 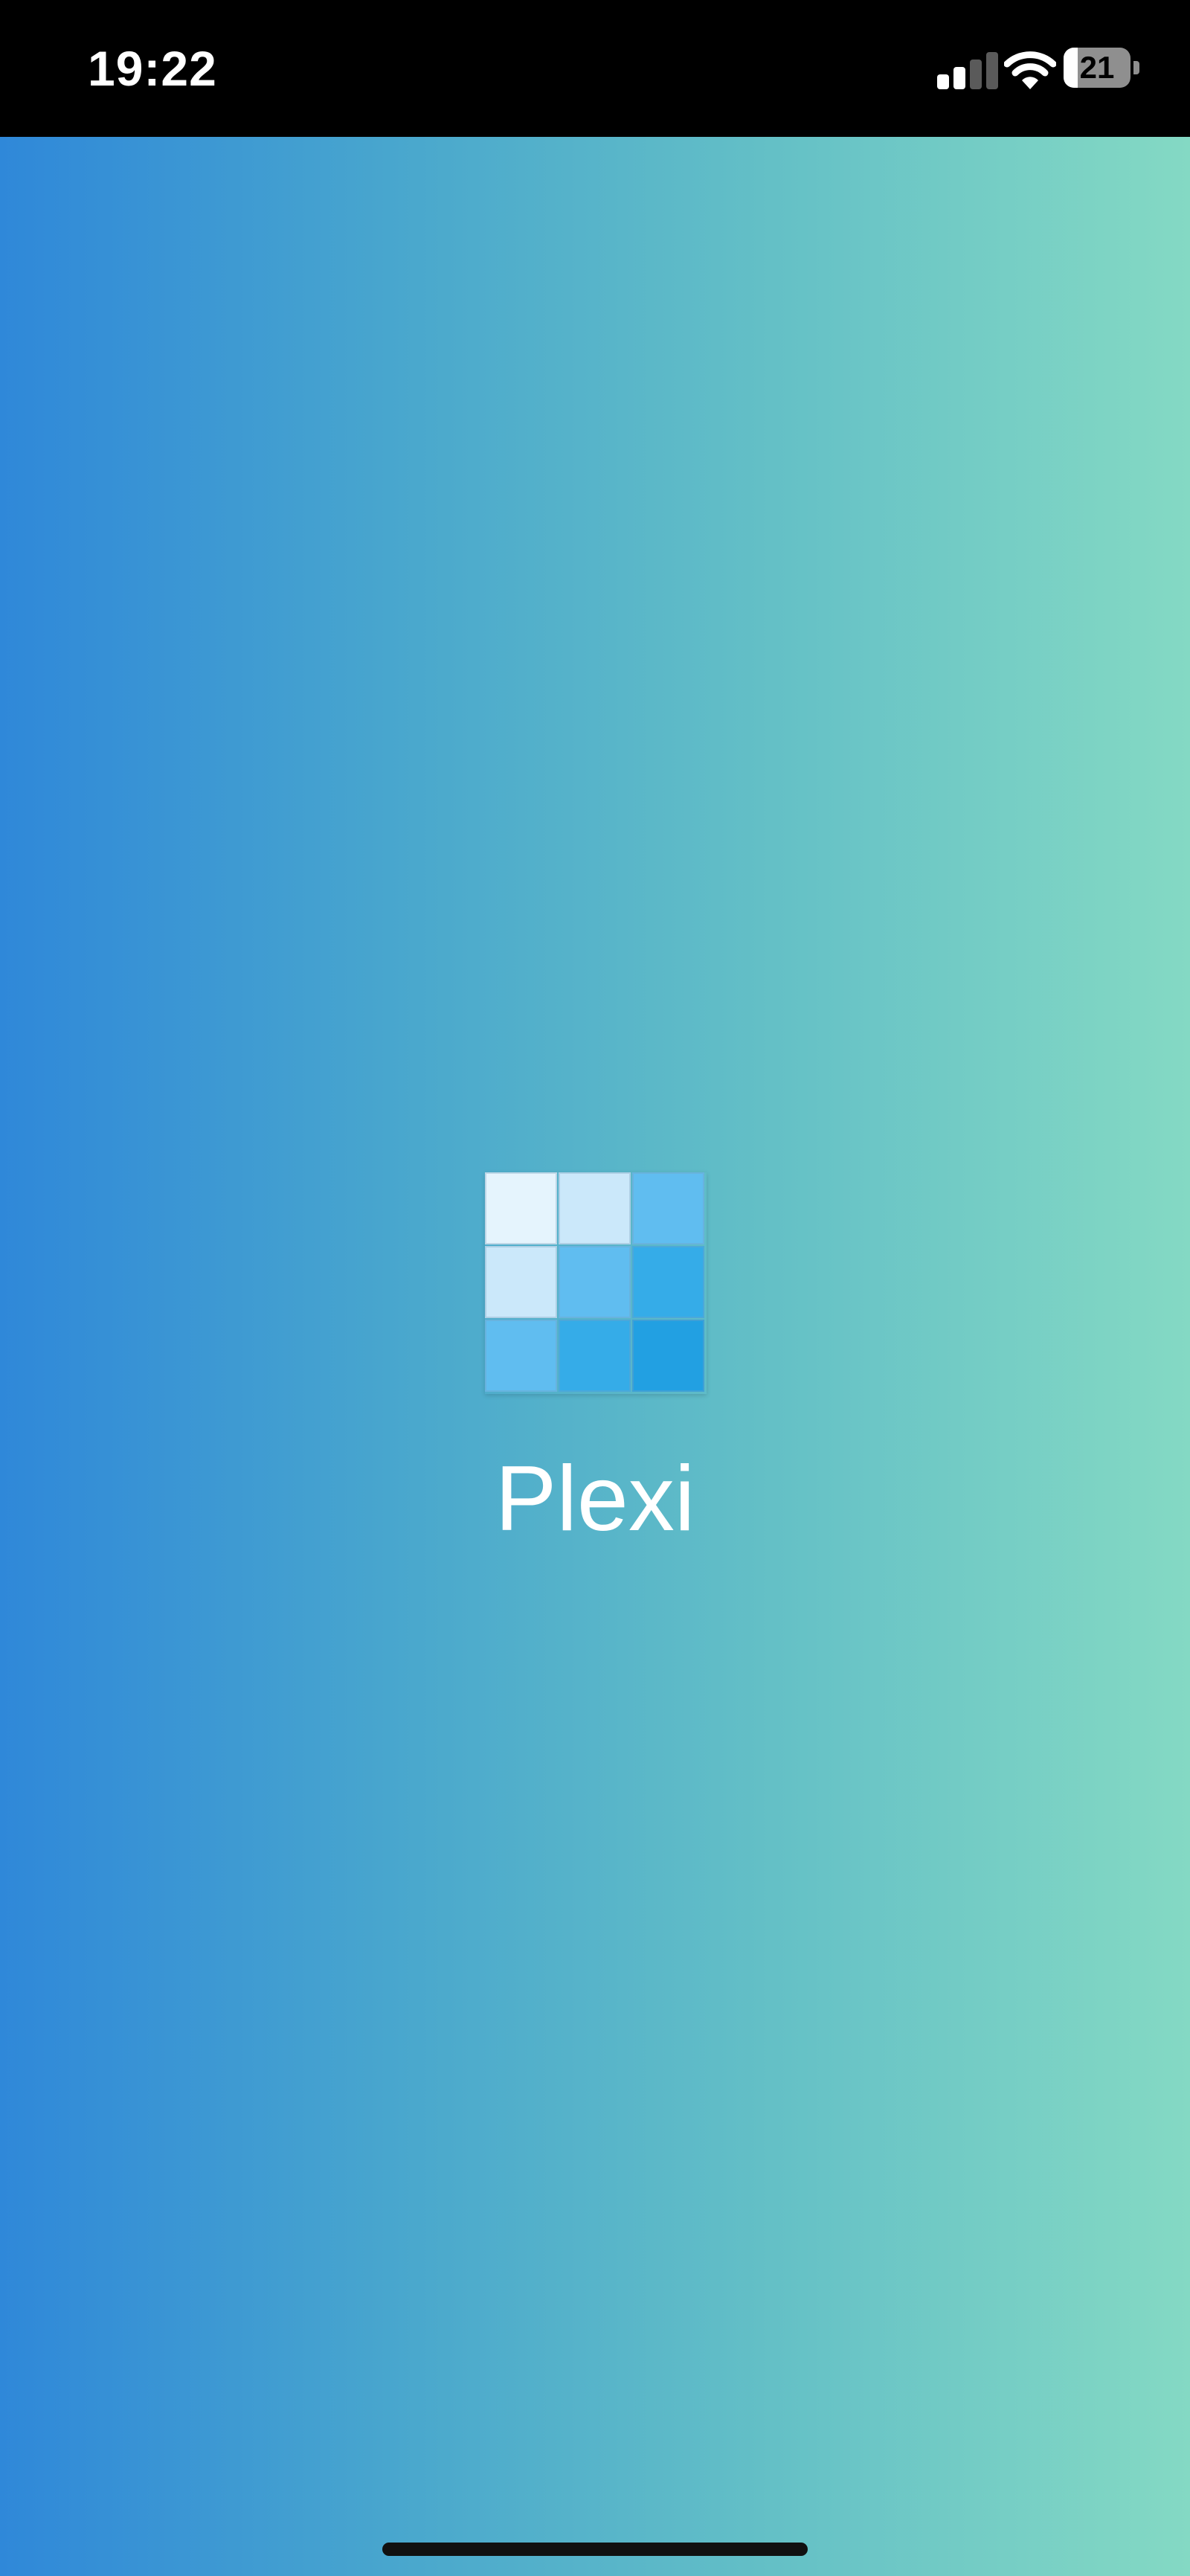 I want to click on plexi-logo-icon, so click(x=596, y=1283).